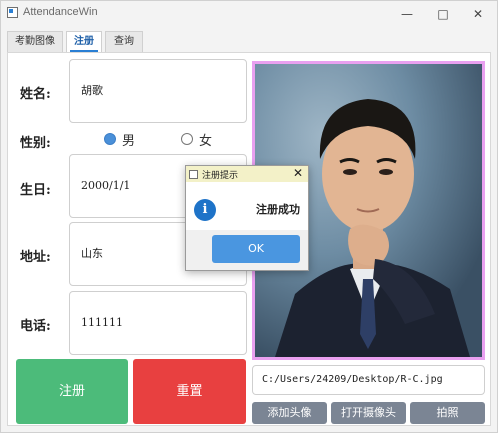 The height and width of the screenshot is (433, 498). I want to click on tab-register: 注册, so click(84, 42).